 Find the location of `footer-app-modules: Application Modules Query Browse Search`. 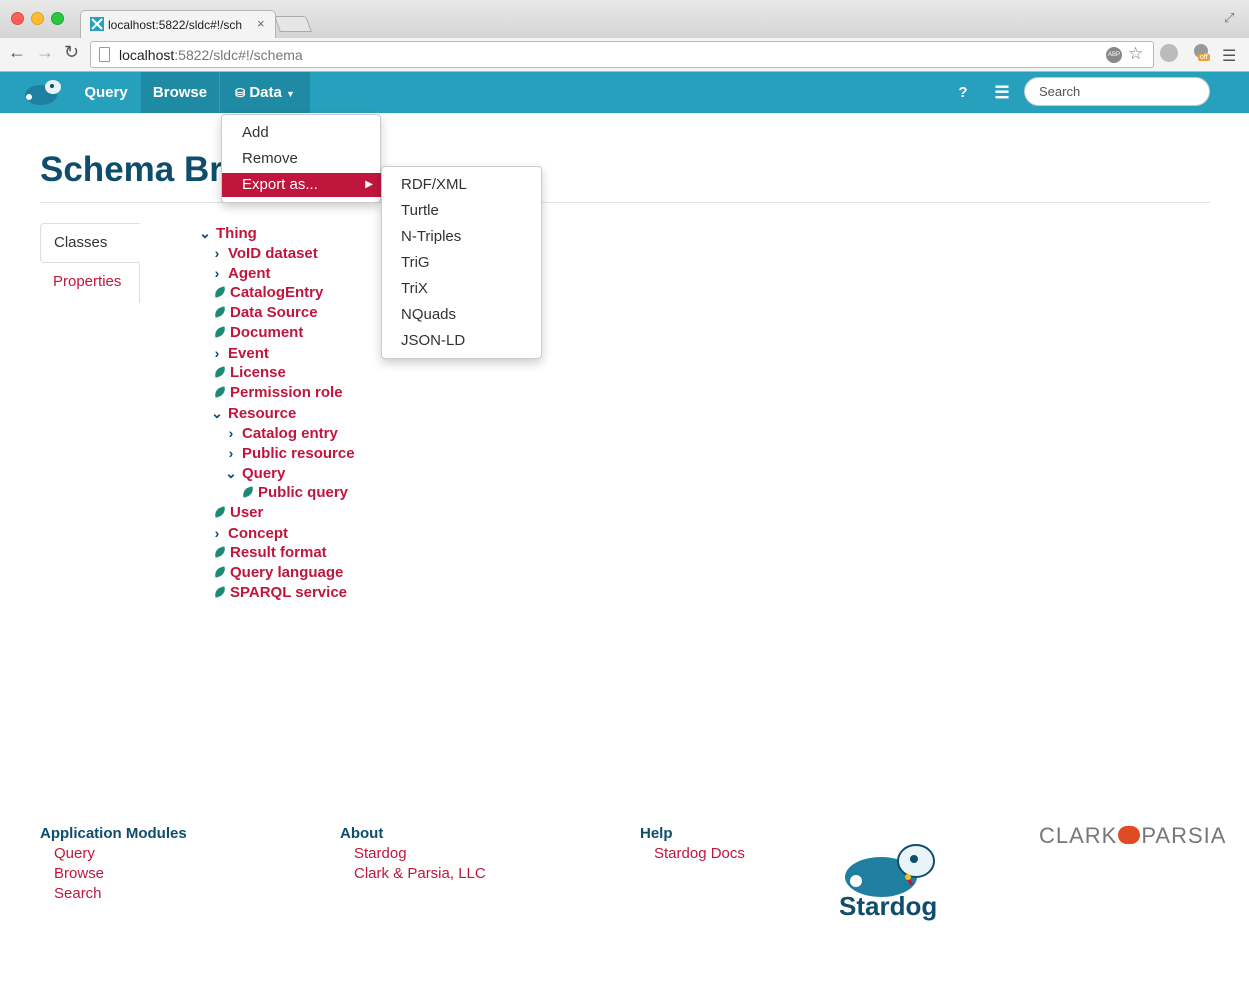

footer-app-modules: Application Modules Query Browse Search is located at coordinates (113, 864).